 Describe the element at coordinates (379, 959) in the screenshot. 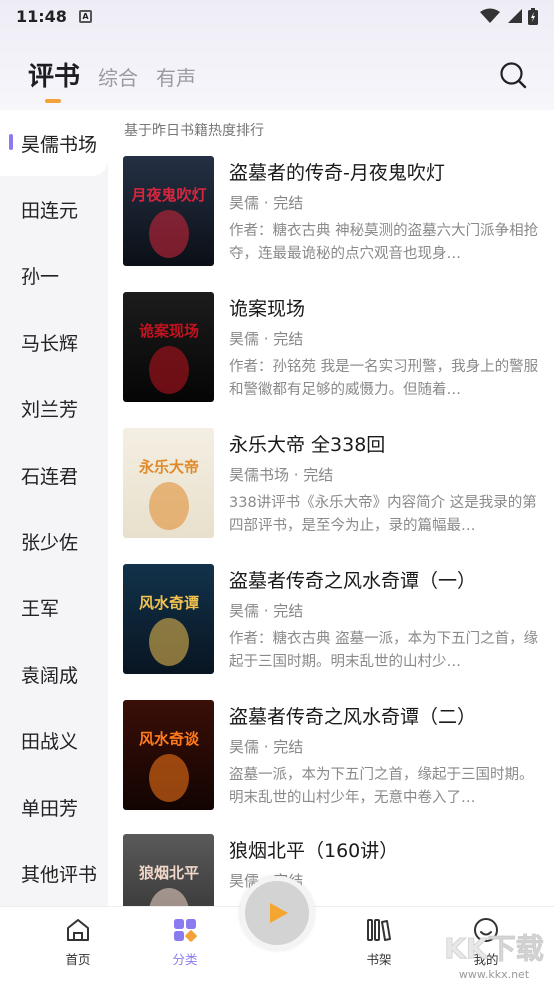

I see `nav-shelf-label: 书架` at that location.